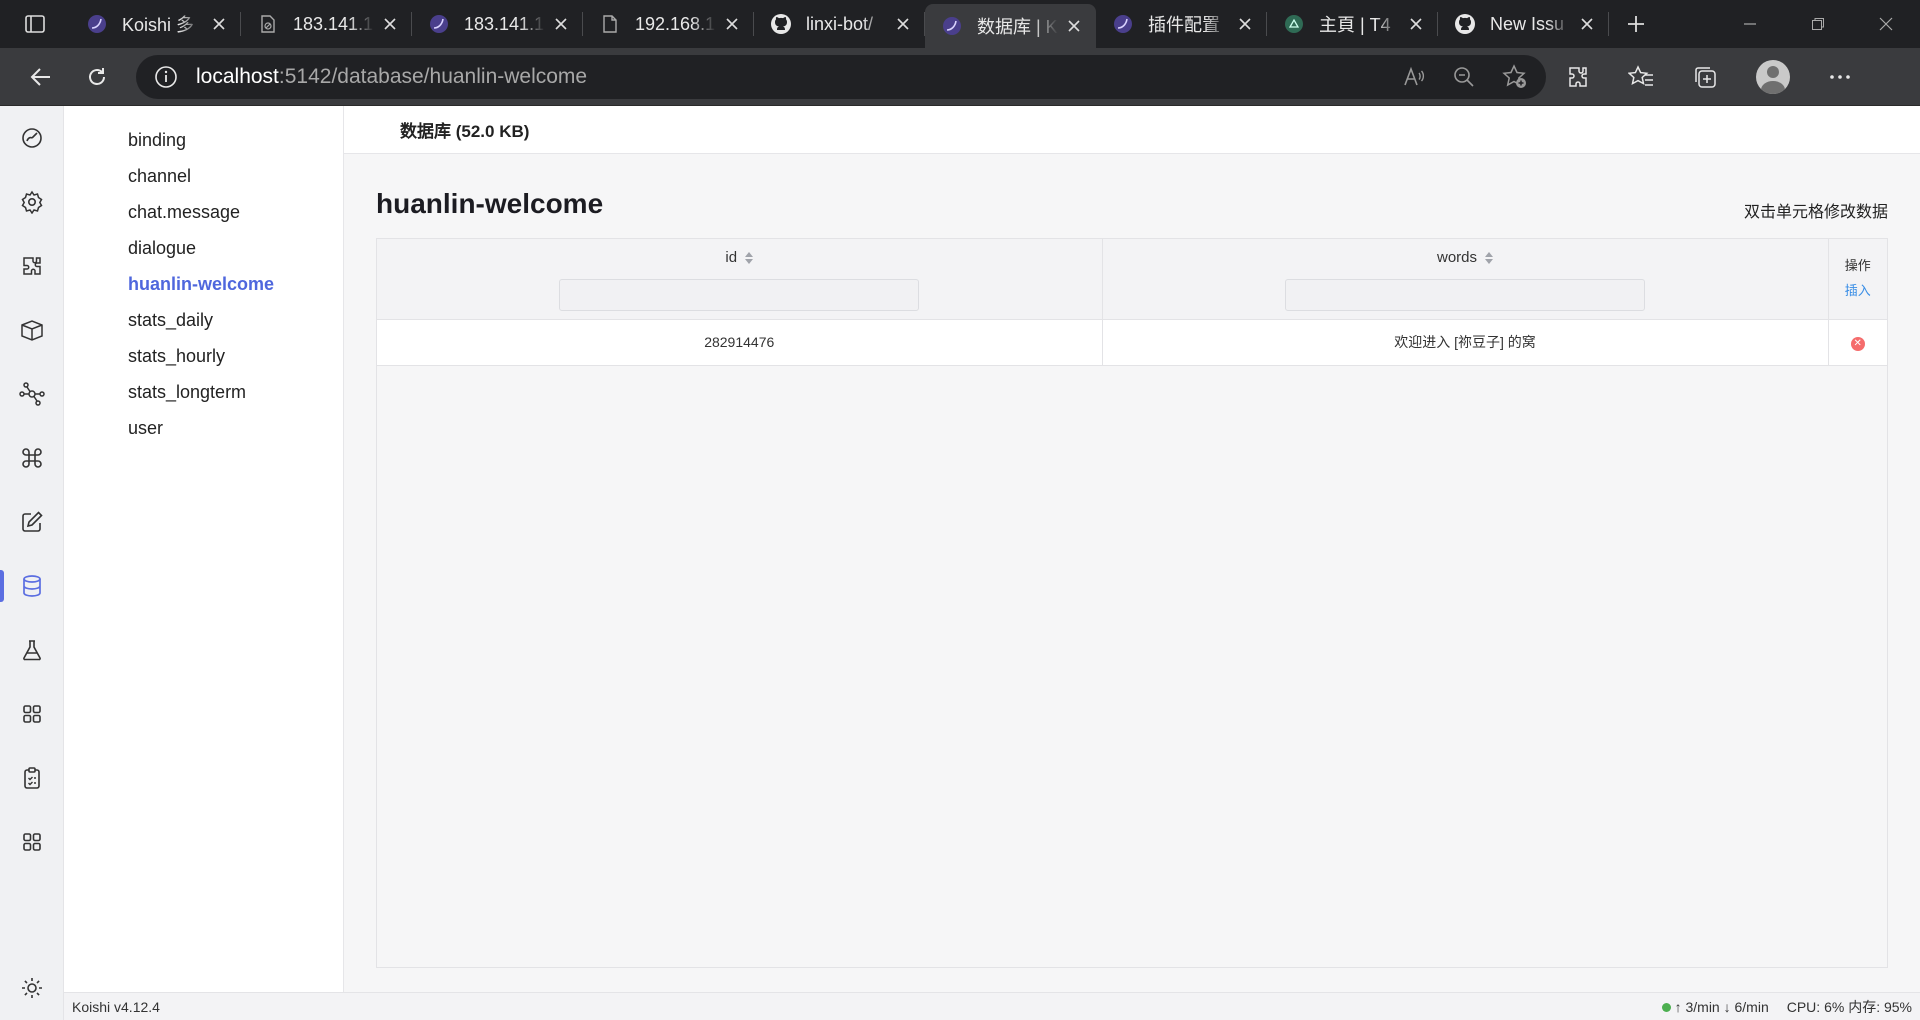 This screenshot has height=1020, width=1920. I want to click on edit-hint: 双击单元格修改数据, so click(1815, 212).